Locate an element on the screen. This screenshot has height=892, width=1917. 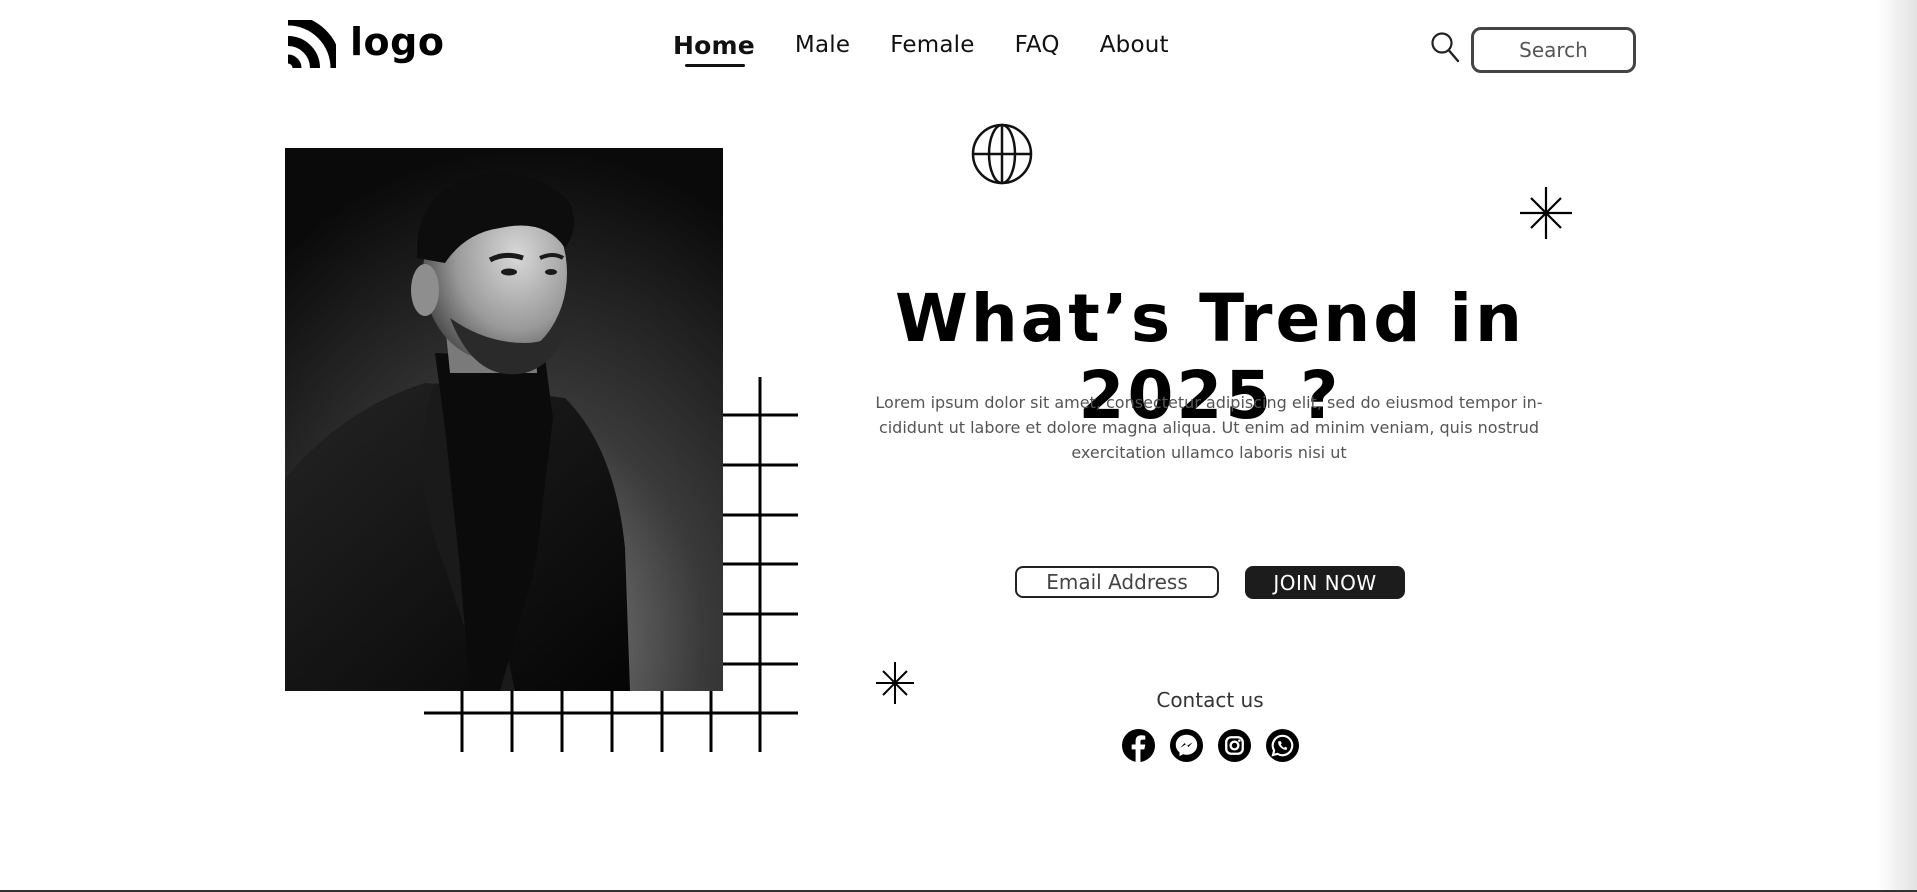
search-icon is located at coordinates (1445, 47).